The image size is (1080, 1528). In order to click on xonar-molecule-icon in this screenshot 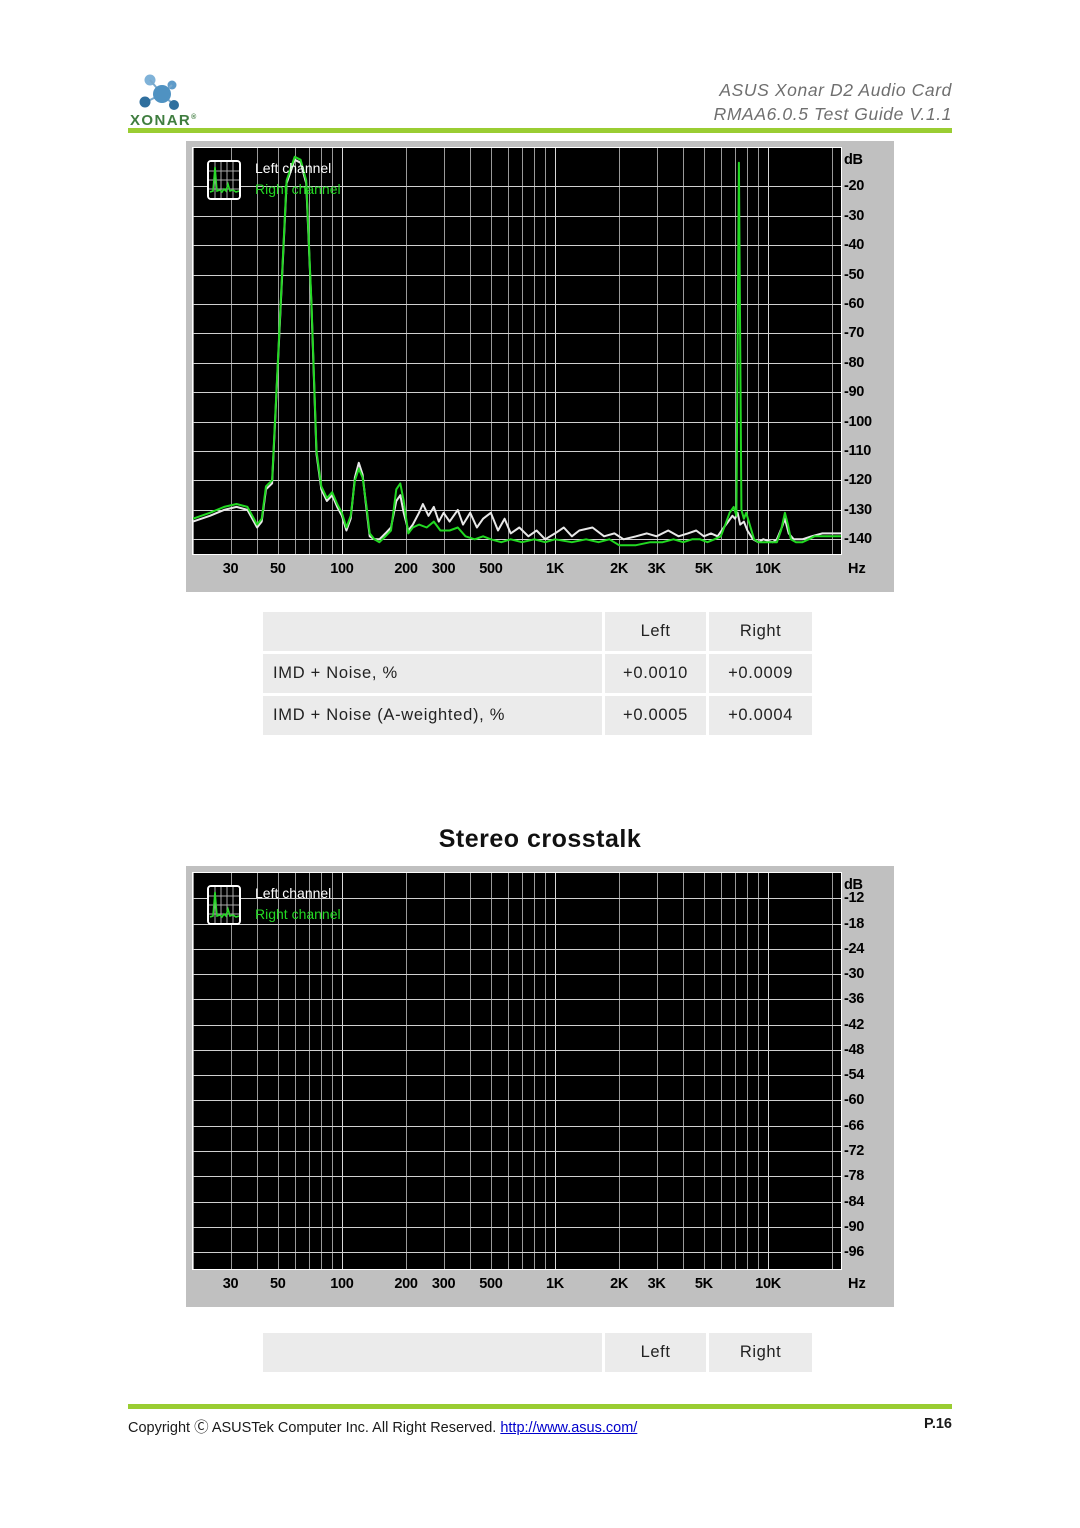, I will do `click(159, 92)`.